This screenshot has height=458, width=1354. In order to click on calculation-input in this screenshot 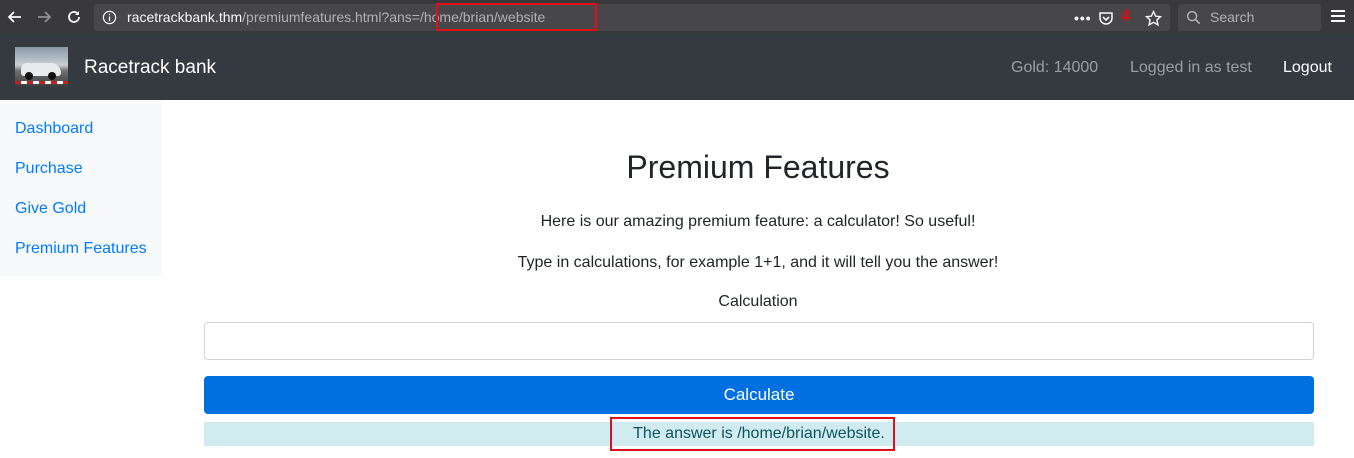, I will do `click(759, 341)`.